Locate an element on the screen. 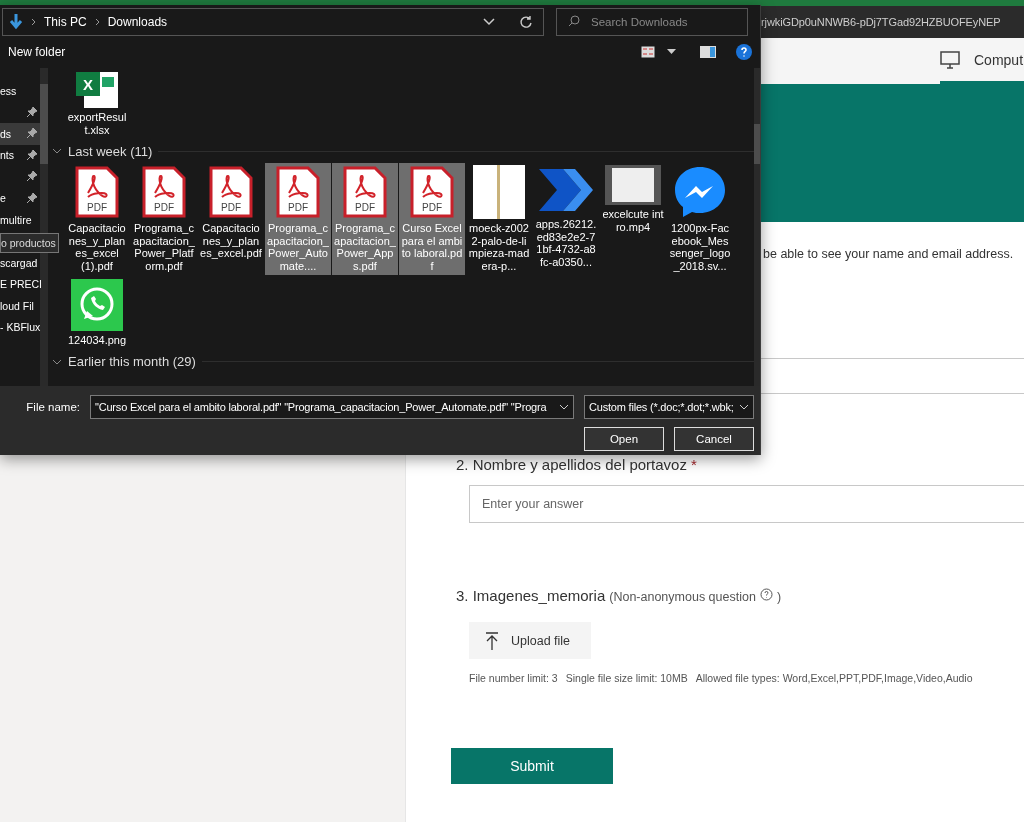 The height and width of the screenshot is (822, 1024). file-item: PDF Programa_capacitacion_Power_Platform.pdf is located at coordinates (164, 219).